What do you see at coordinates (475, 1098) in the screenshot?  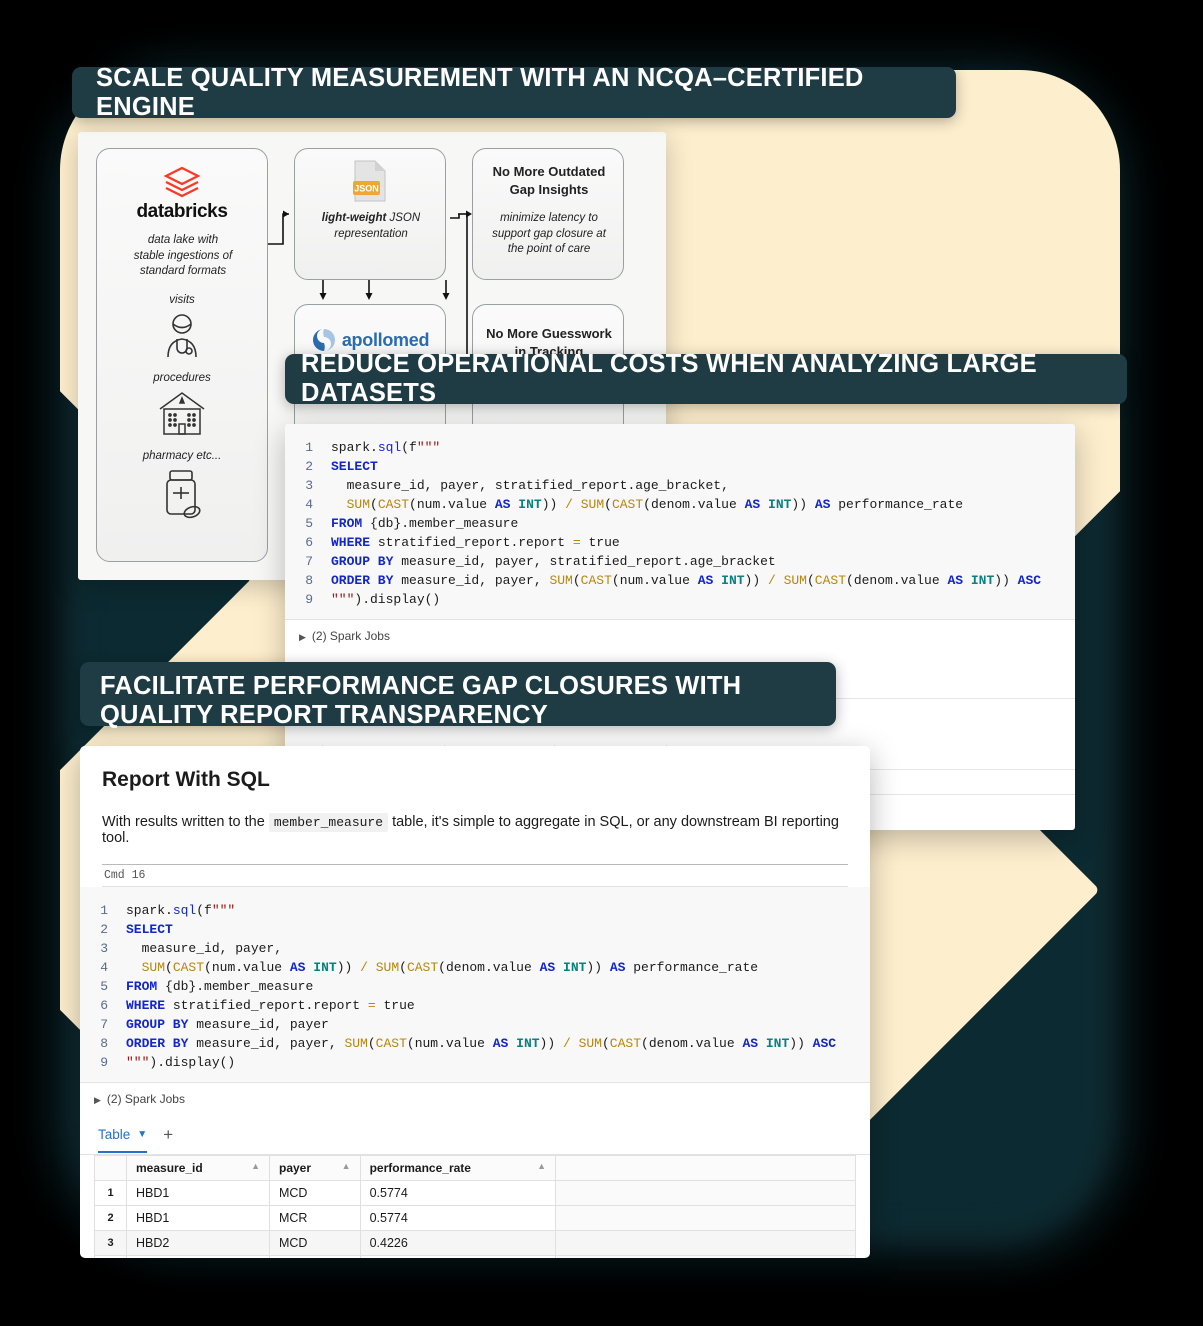 I see `spark-jobs-toggle-bottom: ▶ (2) Spark Jobs` at bounding box center [475, 1098].